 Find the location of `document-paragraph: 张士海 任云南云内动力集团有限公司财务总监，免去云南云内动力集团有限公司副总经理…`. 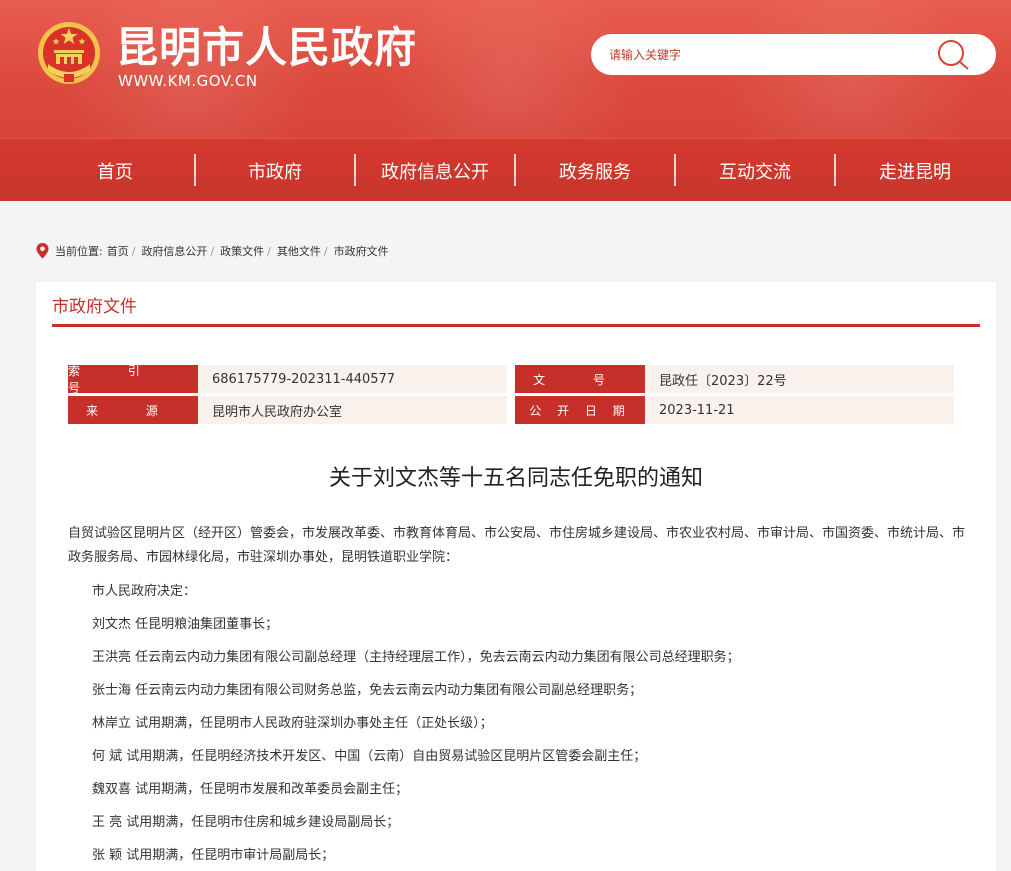

document-paragraph: 张士海 任云南云内动力集团有限公司财务总监，免去云南云内动力集团有限公司副总经理… is located at coordinates (367, 690).